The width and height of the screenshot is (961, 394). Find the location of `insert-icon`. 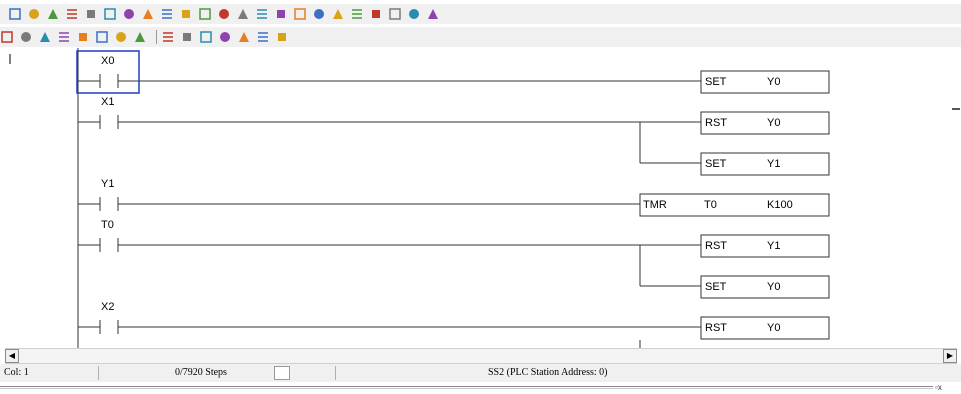

insert-icon is located at coordinates (225, 37).